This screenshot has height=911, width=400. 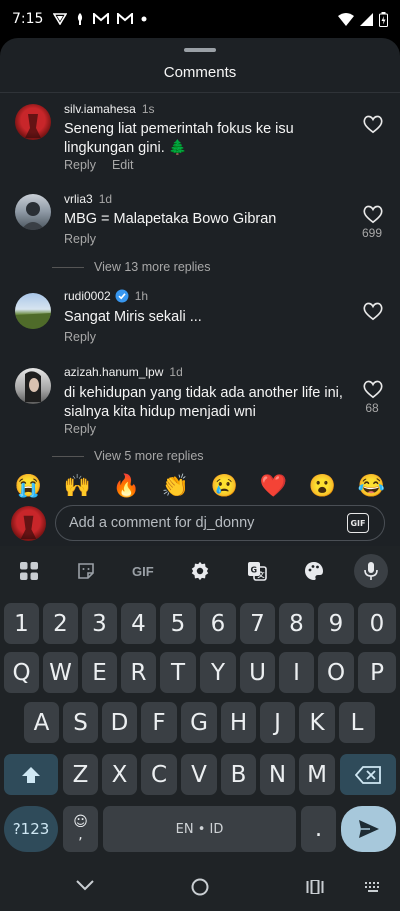 I want to click on comment-username: vrlia3 1d, so click(x=88, y=199).